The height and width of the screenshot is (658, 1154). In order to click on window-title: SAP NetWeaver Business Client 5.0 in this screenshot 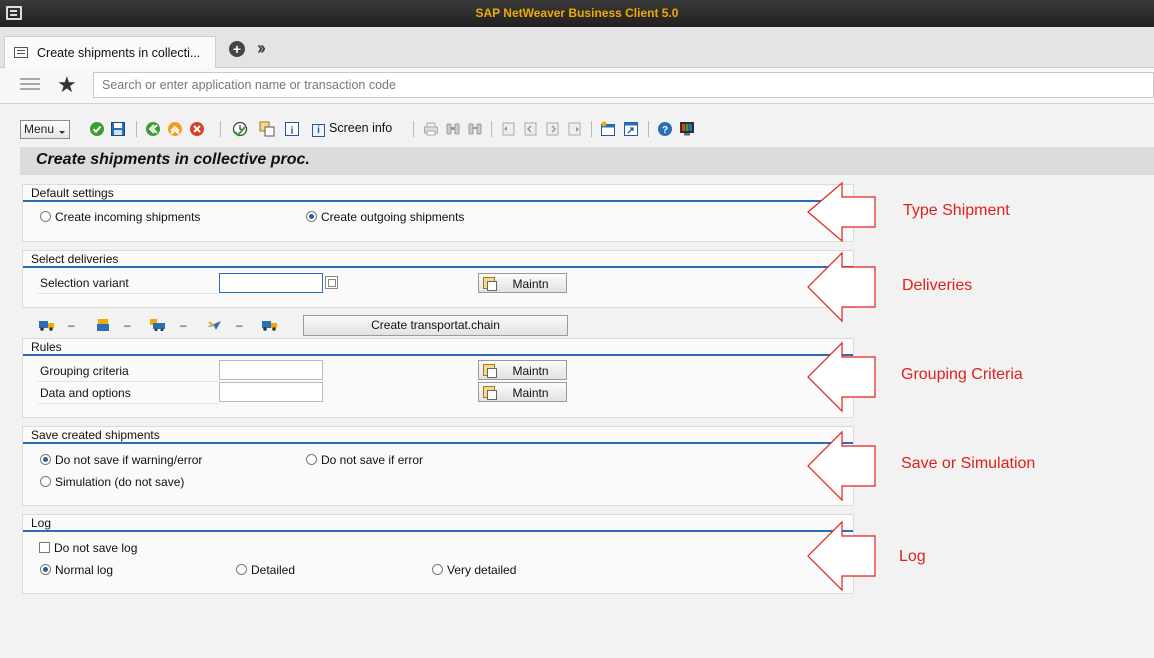, I will do `click(577, 13)`.